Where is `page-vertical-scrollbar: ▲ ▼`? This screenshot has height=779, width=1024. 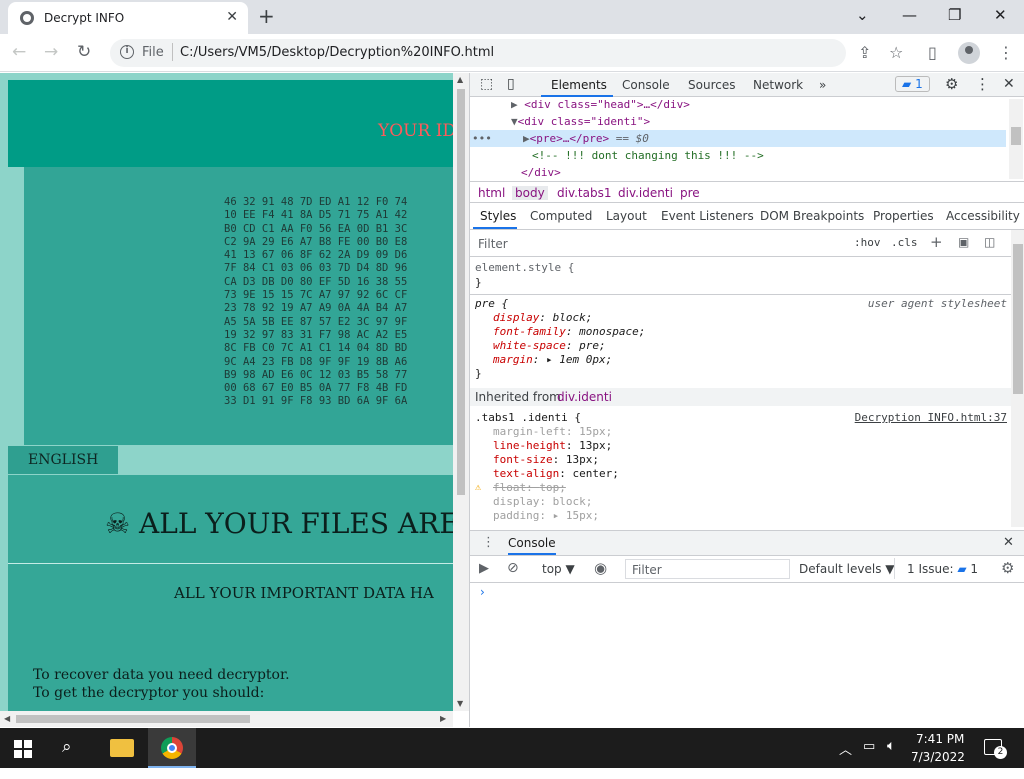
page-vertical-scrollbar: ▲ ▼ is located at coordinates (461, 392).